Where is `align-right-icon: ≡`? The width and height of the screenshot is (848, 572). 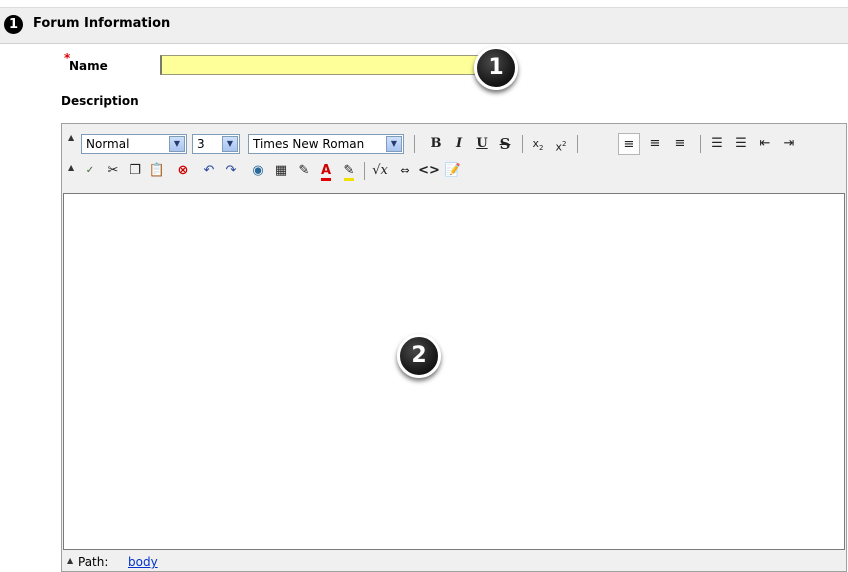 align-right-icon: ≡ is located at coordinates (680, 144).